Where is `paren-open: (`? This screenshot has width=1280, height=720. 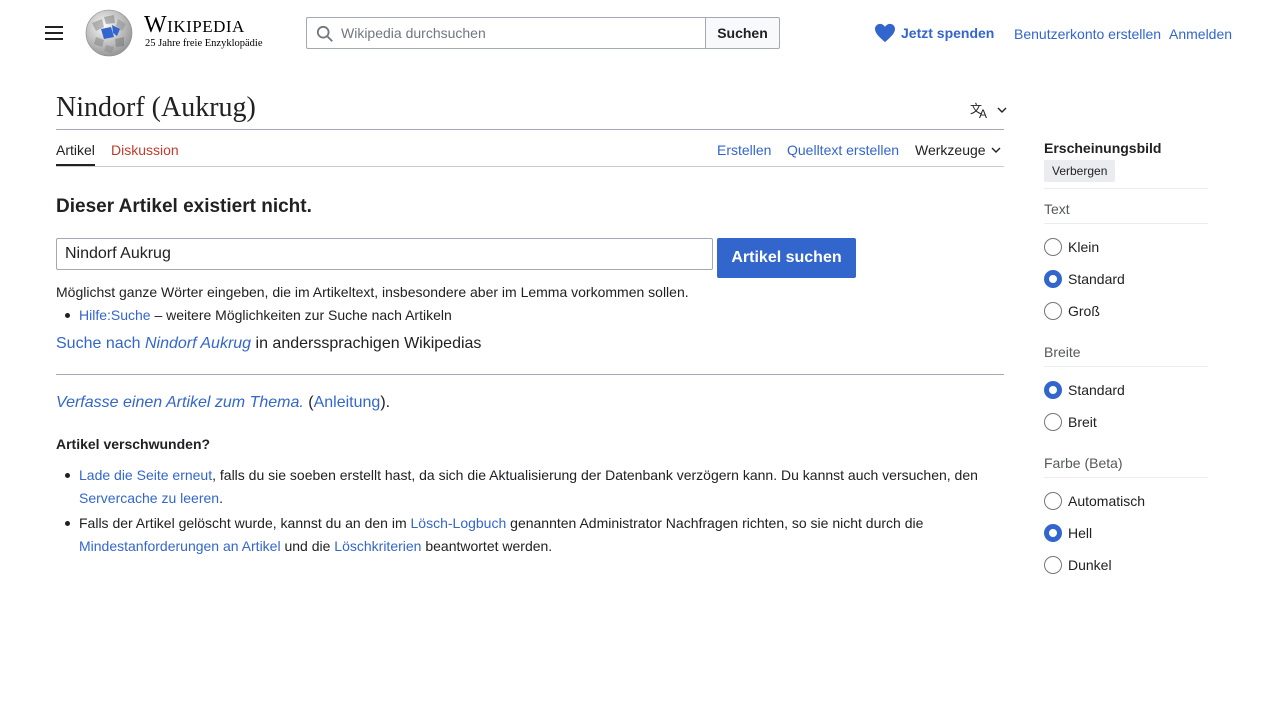 paren-open: ( is located at coordinates (308, 402).